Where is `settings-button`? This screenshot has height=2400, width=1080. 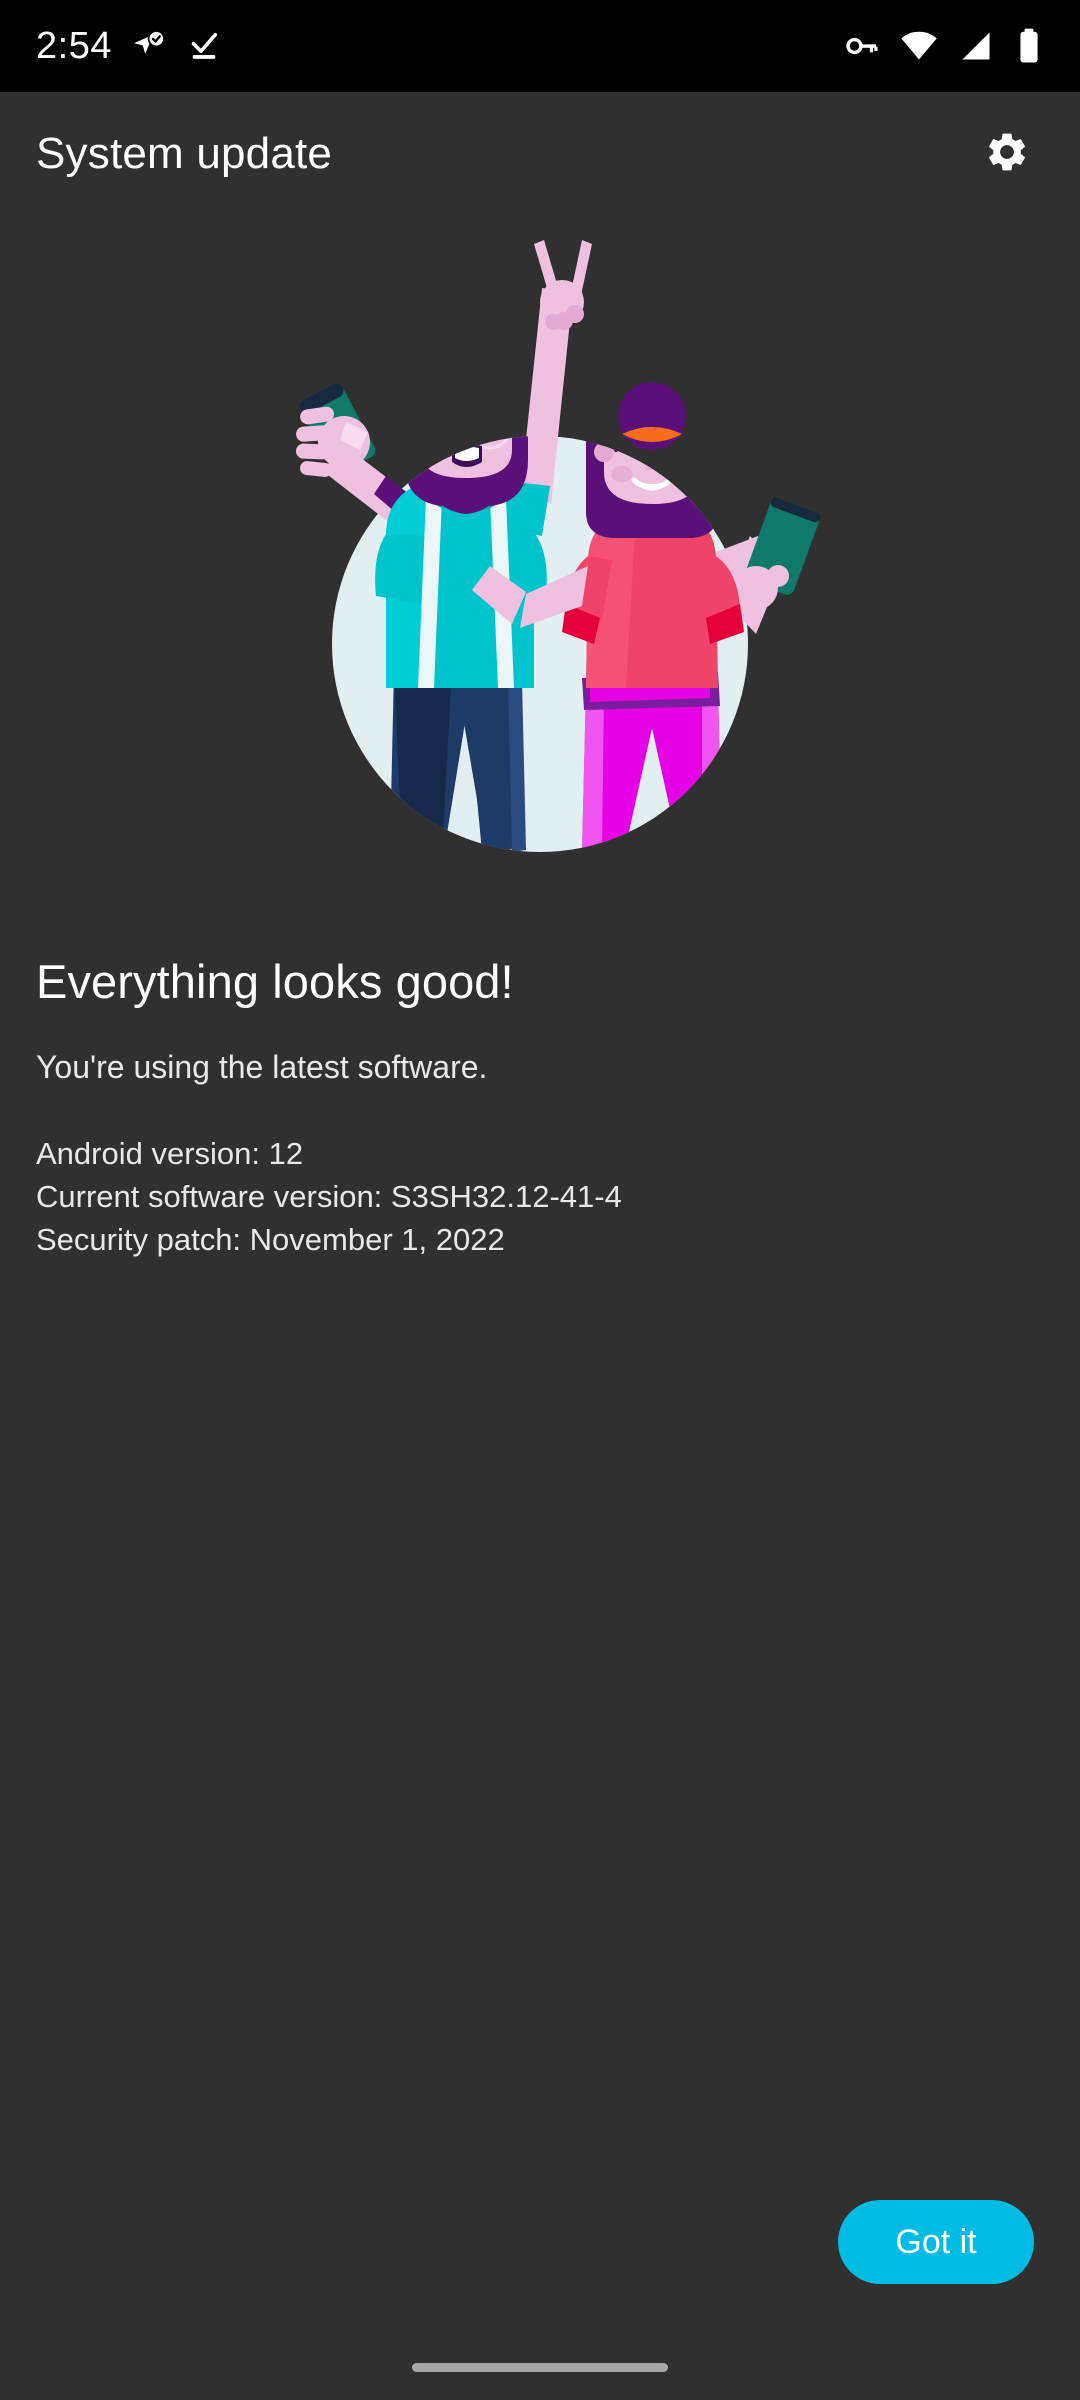 settings-button is located at coordinates (1007, 154).